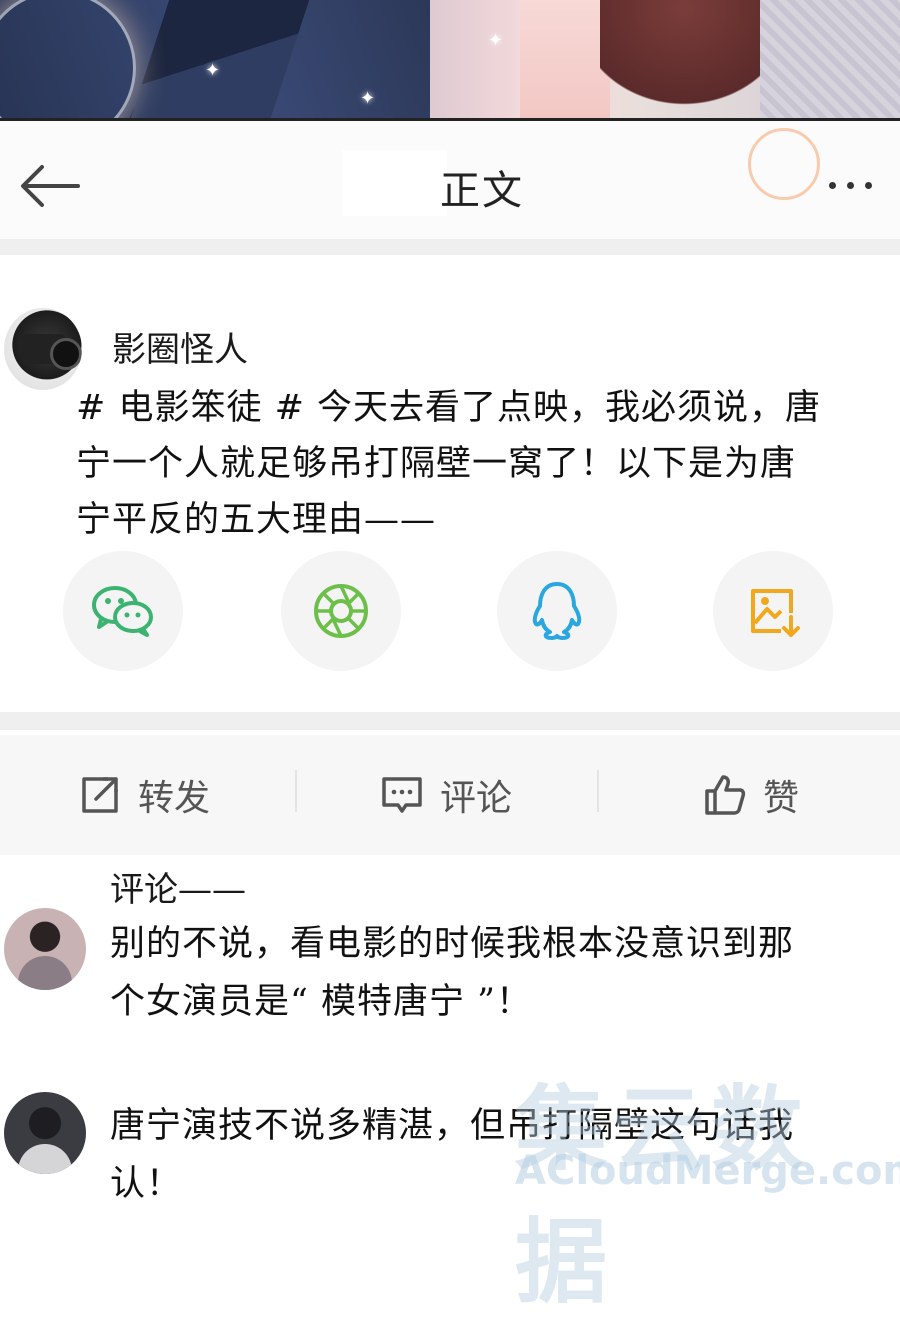 This screenshot has width=900, height=1321. I want to click on share-out-icon, so click(100, 795).